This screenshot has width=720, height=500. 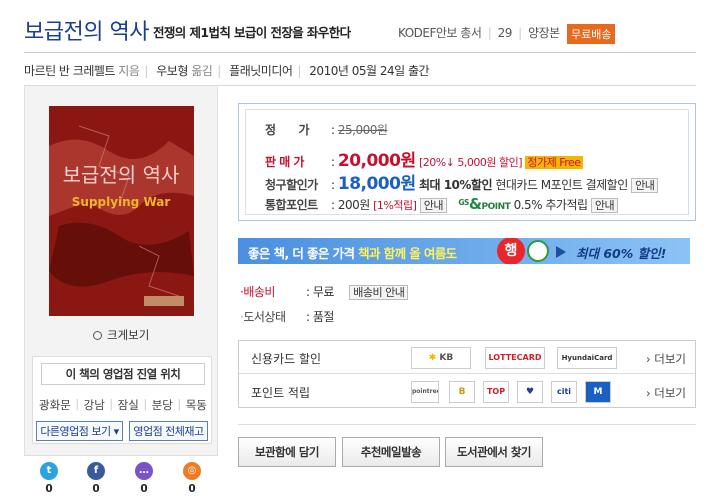 I want to click on magnifier-icon, so click(x=97, y=335).